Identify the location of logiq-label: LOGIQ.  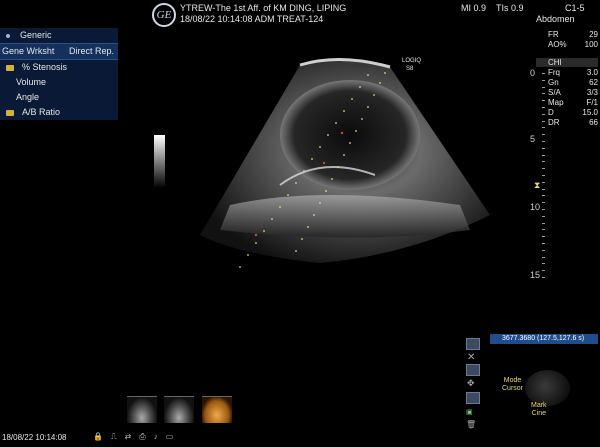
(411, 61).